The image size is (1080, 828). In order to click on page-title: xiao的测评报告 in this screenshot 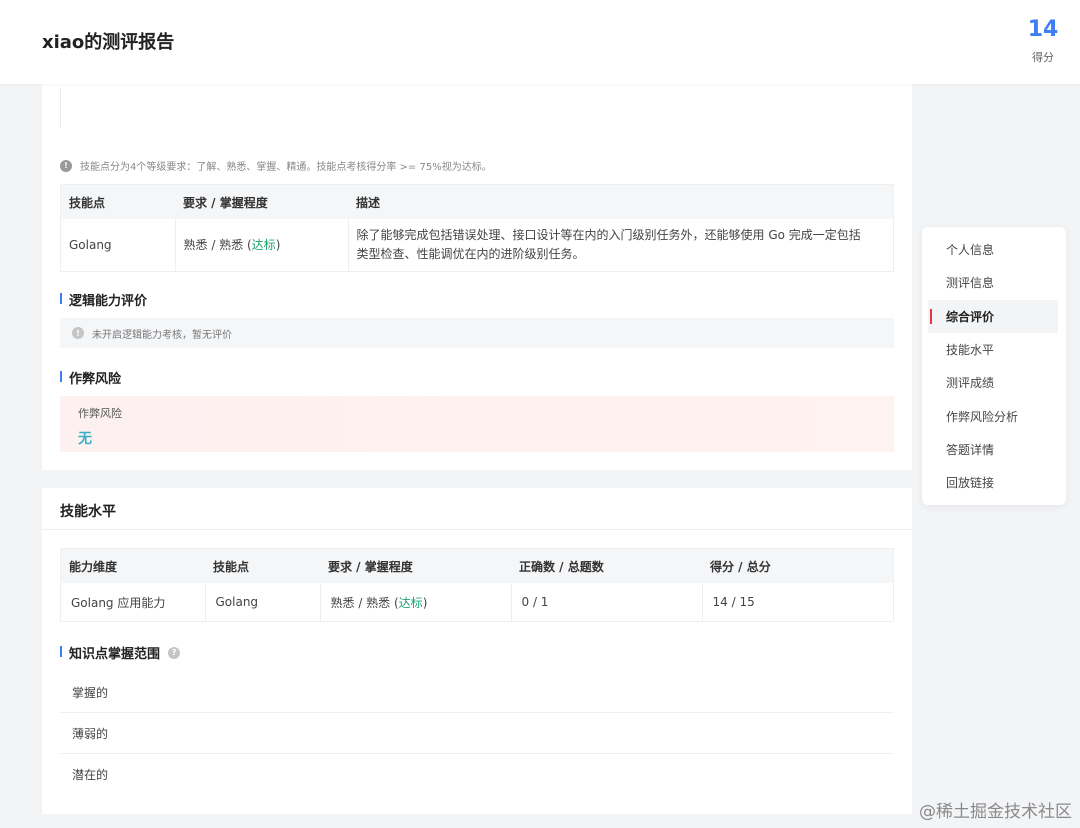, I will do `click(108, 42)`.